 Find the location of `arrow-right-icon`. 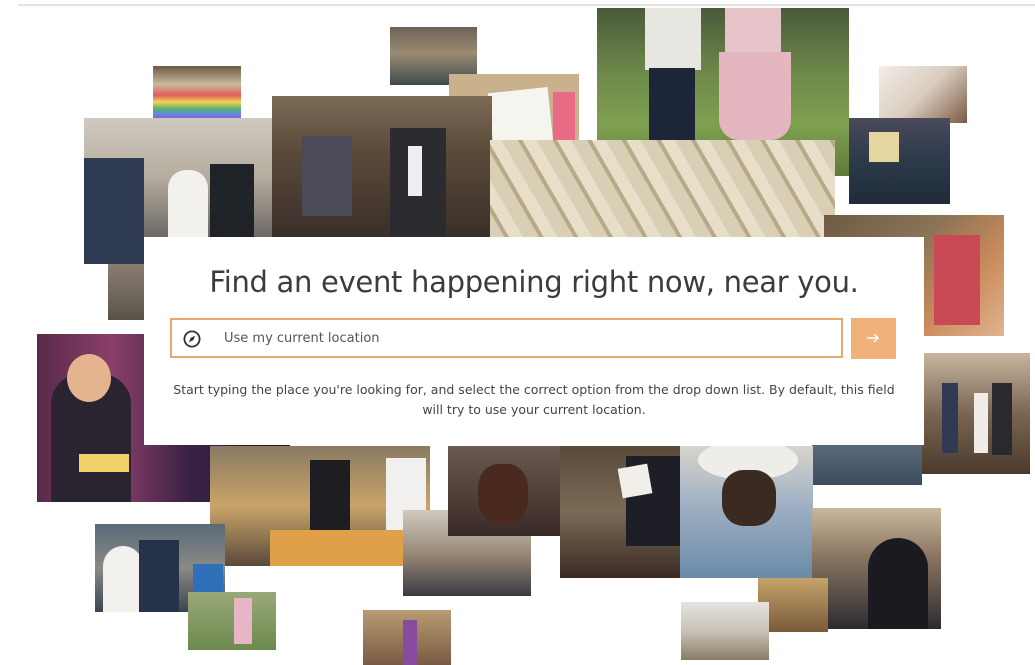

arrow-right-icon is located at coordinates (873, 338).